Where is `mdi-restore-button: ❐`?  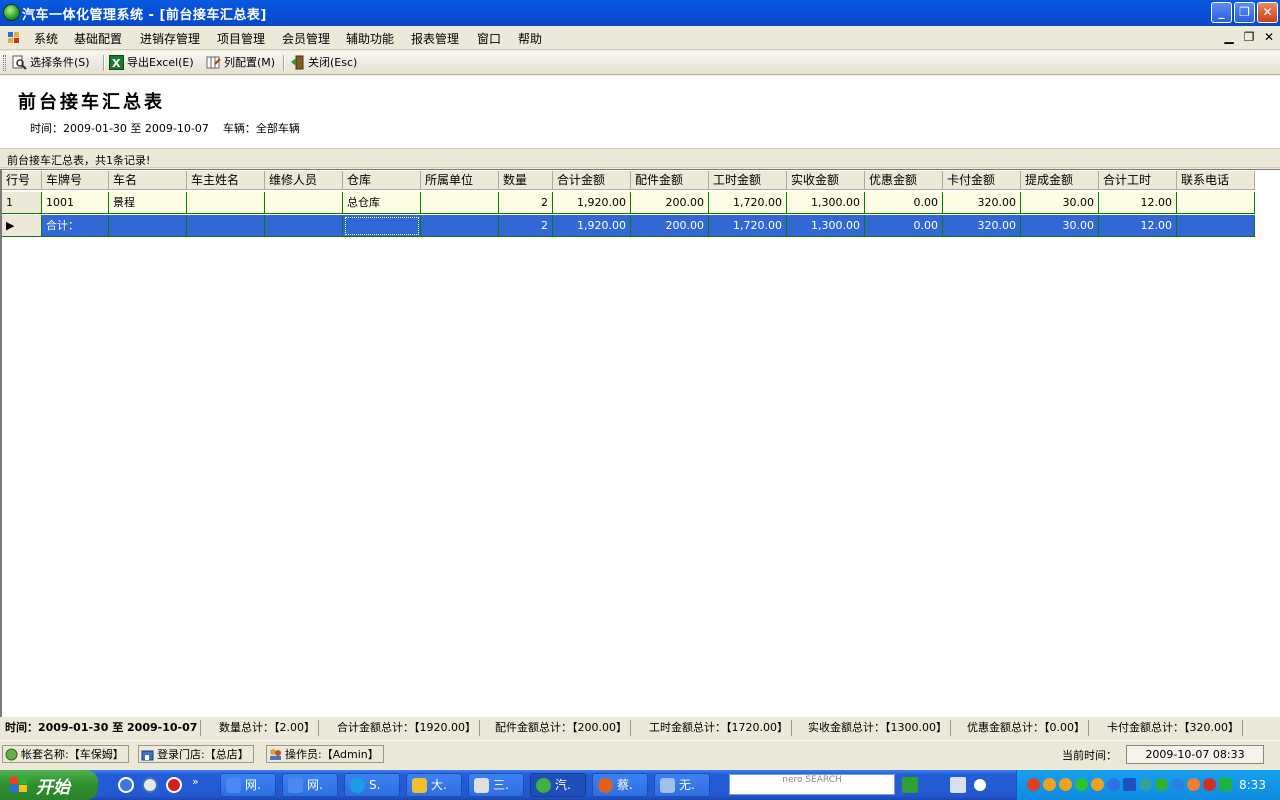
mdi-restore-button: ❐ is located at coordinates (1249, 37).